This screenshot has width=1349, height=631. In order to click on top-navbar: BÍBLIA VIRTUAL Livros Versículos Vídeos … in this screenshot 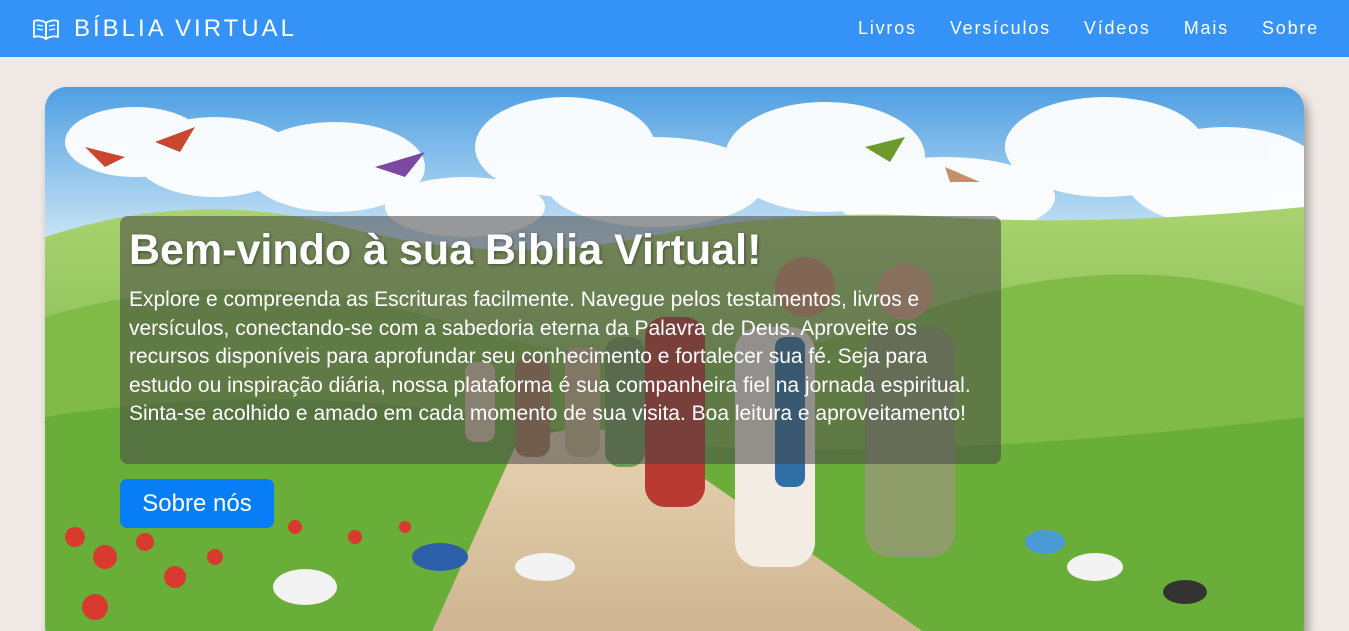, I will do `click(674, 28)`.